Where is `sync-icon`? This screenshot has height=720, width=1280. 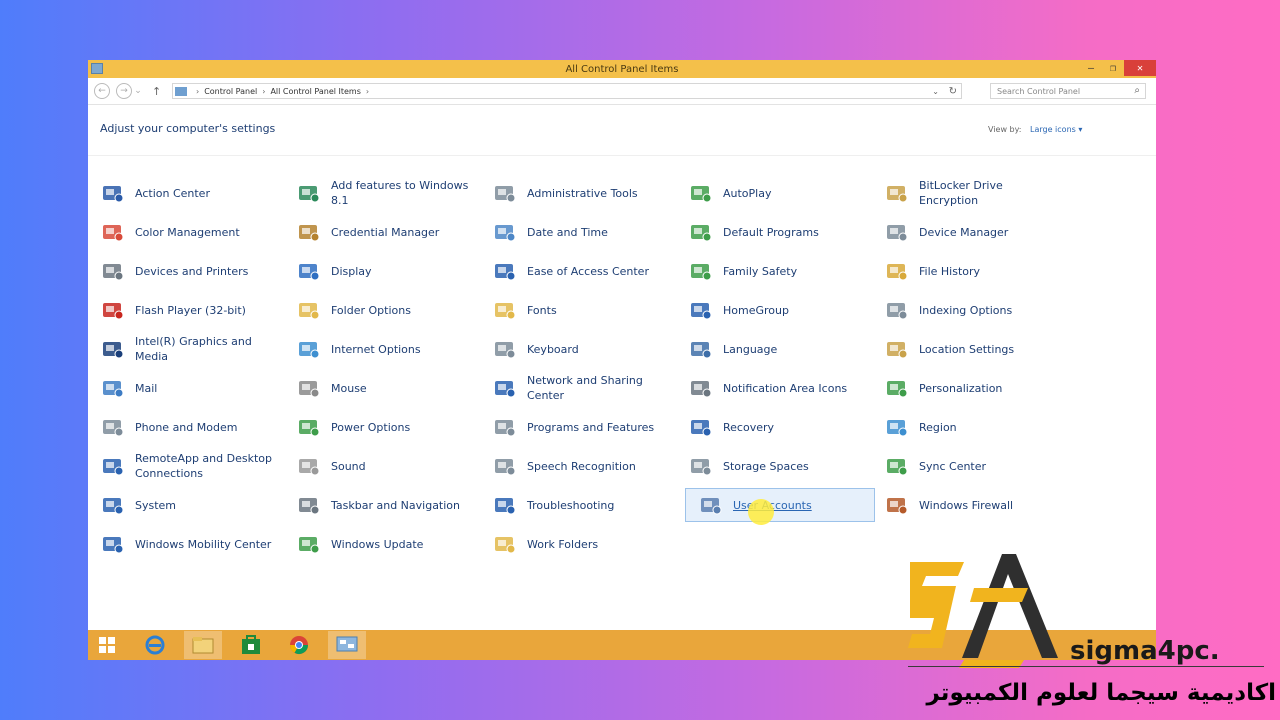 sync-icon is located at coordinates (897, 466).